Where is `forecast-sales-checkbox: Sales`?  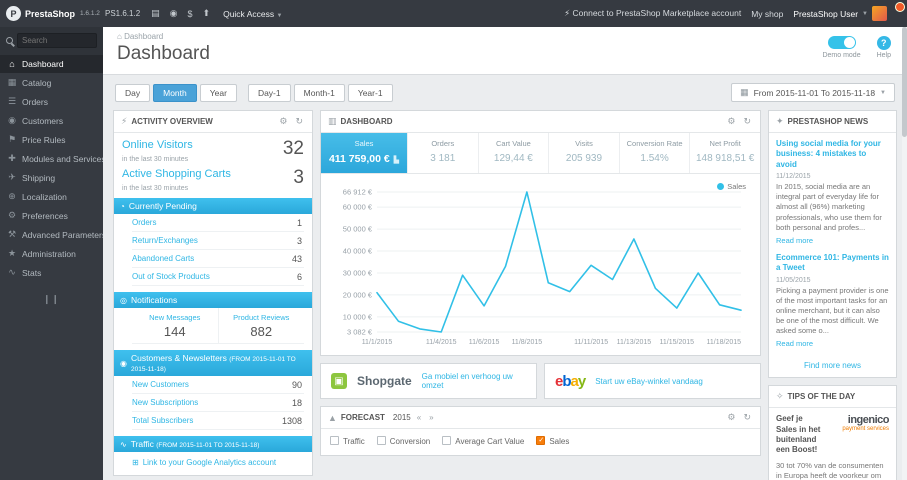 forecast-sales-checkbox: Sales is located at coordinates (552, 441).